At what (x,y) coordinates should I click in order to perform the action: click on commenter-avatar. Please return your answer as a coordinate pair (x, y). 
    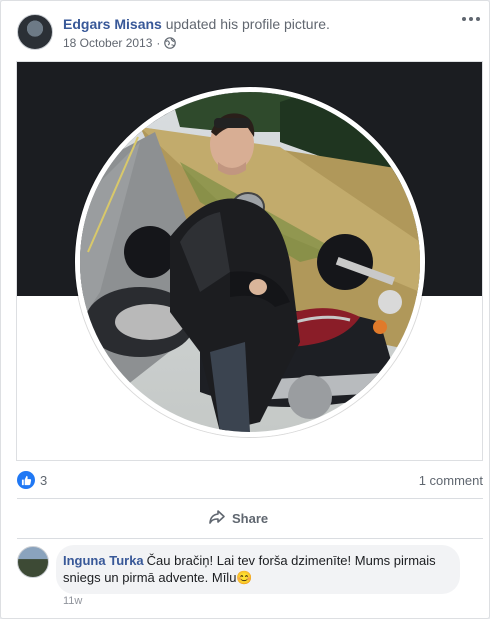
    Looking at the image, I should click on (33, 562).